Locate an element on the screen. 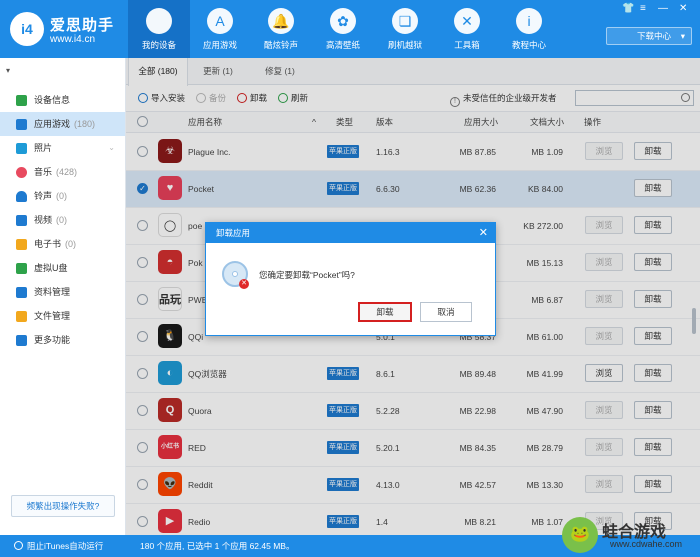 The width and height of the screenshot is (700, 557). download-center-button: 下载中心 ▾ is located at coordinates (649, 36).